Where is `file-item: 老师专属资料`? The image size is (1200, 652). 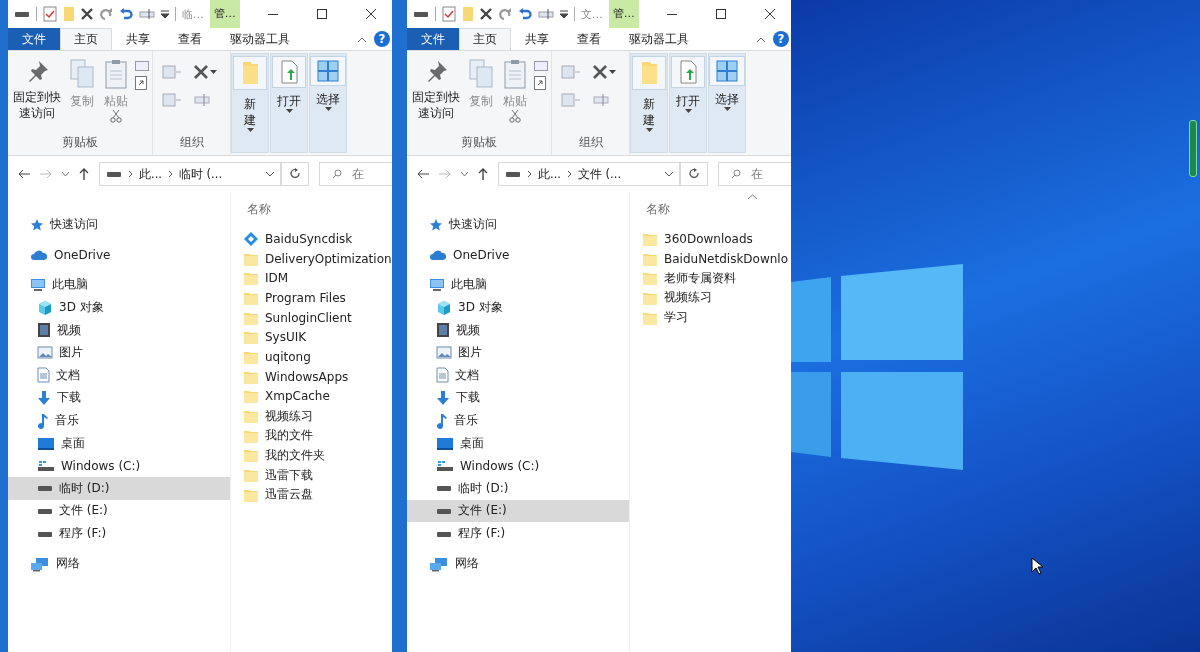 file-item: 老师专属资料 is located at coordinates (716, 278).